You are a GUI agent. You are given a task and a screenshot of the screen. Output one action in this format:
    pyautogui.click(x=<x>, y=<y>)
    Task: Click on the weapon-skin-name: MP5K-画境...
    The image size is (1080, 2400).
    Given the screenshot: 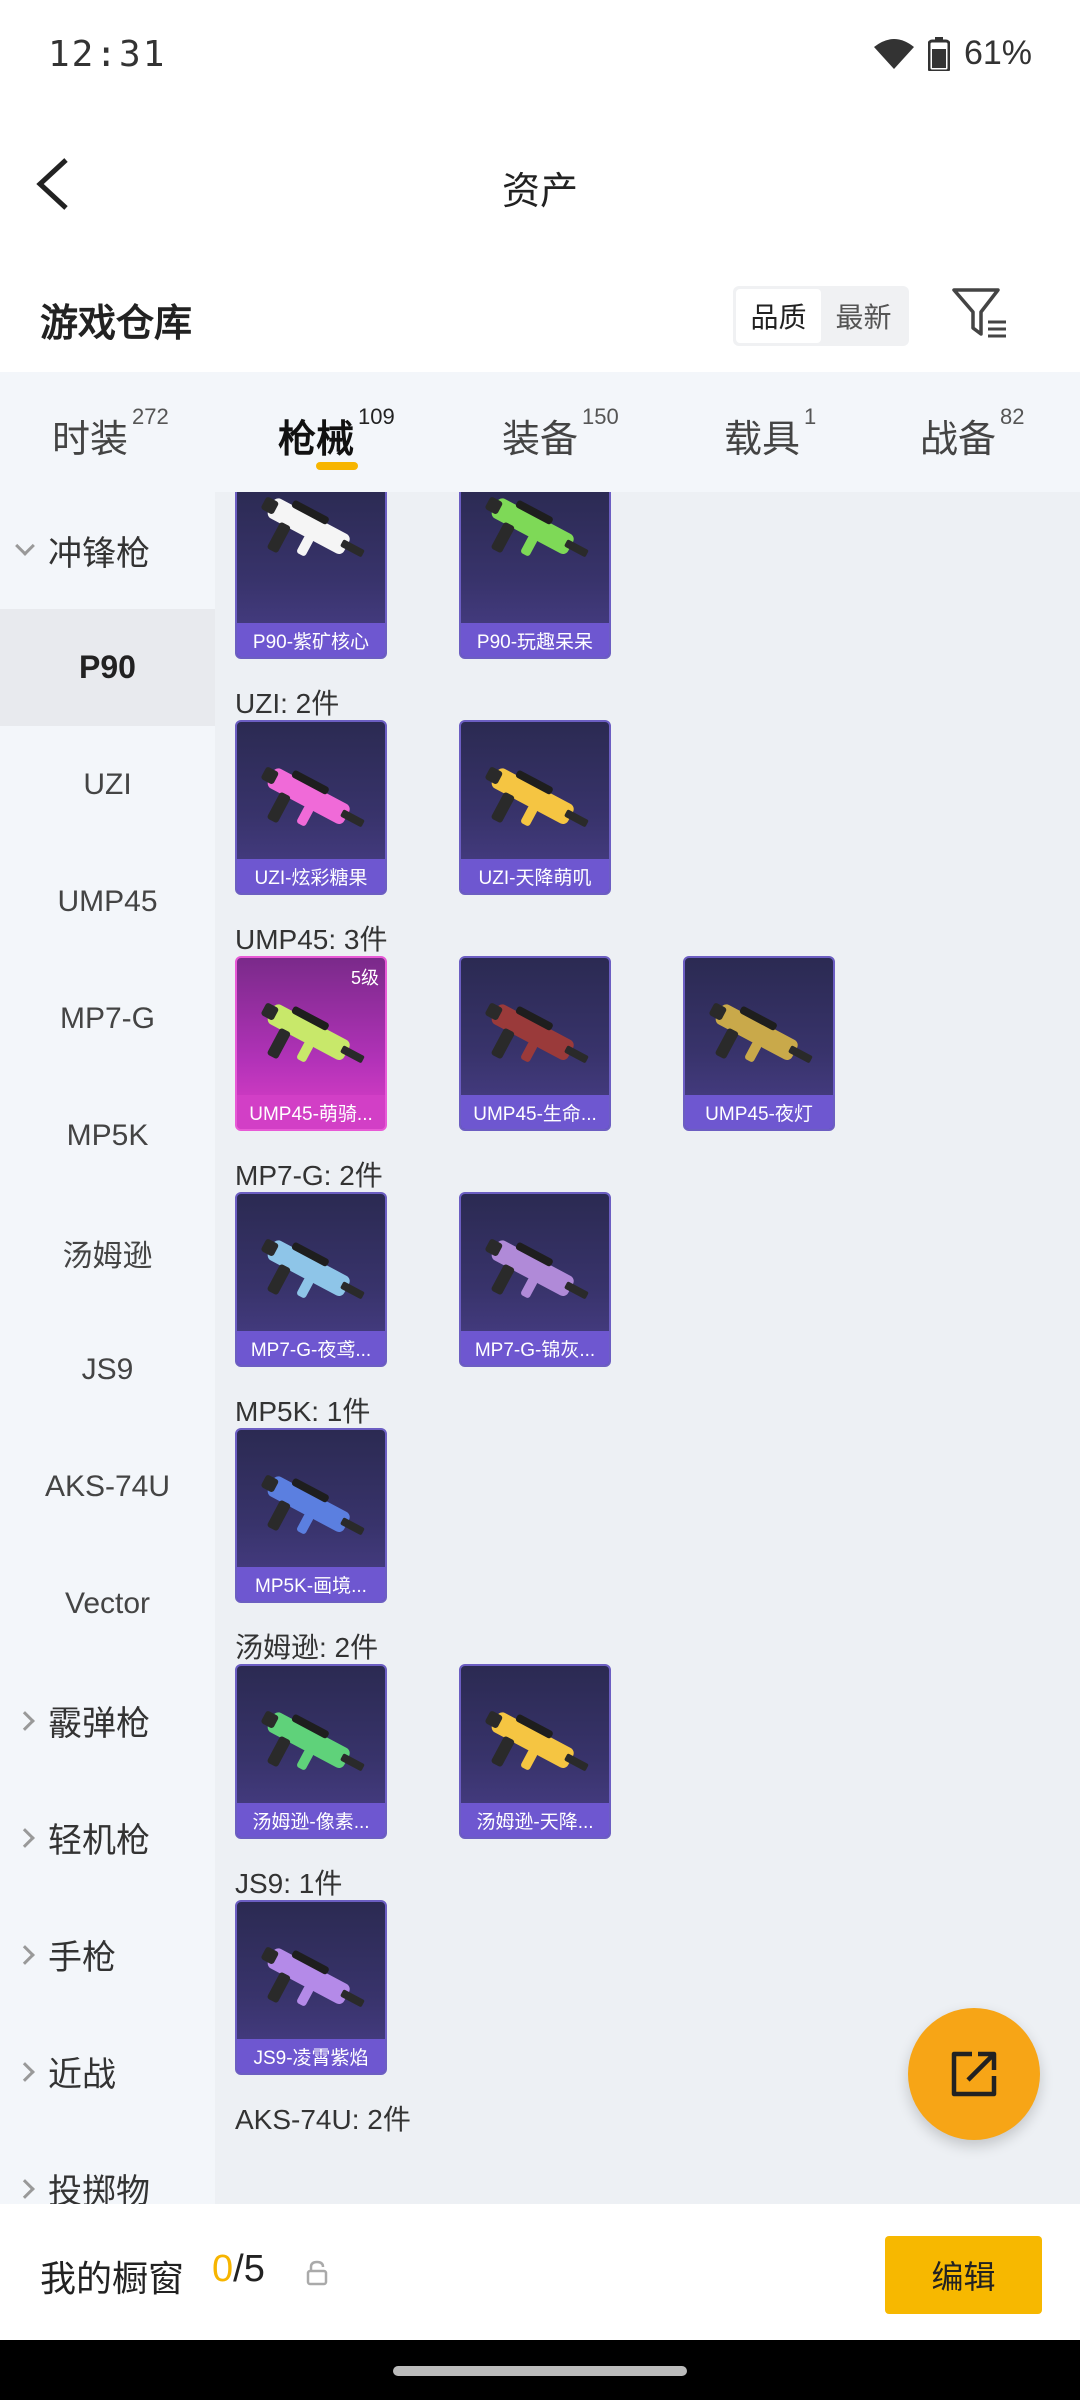 What is the action you would take?
    pyautogui.click(x=311, y=1584)
    